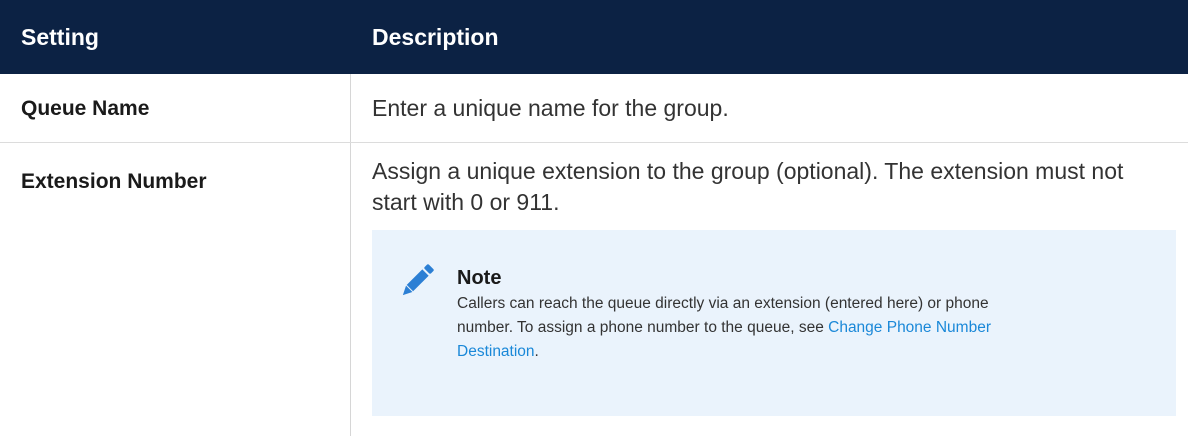  Describe the element at coordinates (418, 280) in the screenshot. I see `pencil-icon` at that location.